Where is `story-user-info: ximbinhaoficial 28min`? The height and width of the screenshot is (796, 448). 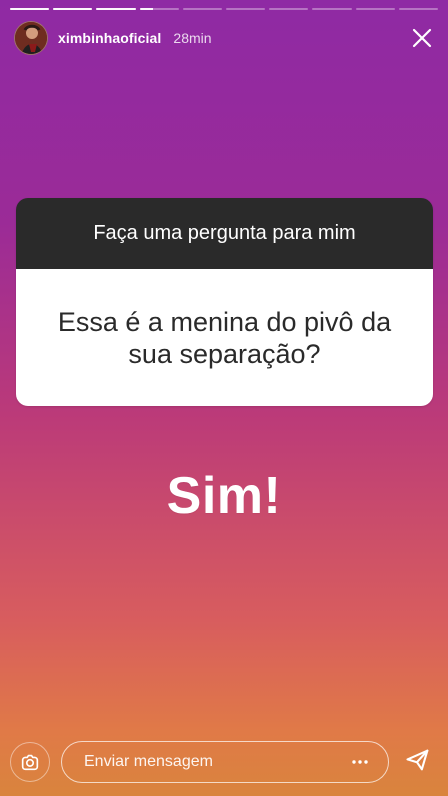
story-user-info: ximbinhaoficial 28min is located at coordinates (113, 38).